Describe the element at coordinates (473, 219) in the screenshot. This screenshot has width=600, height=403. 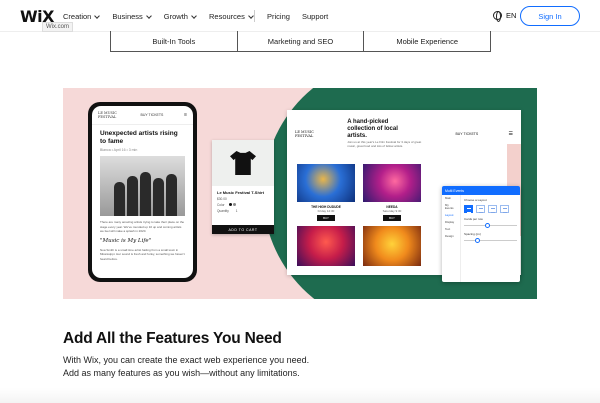
I see `cards-per-row-label: Cards per row` at that location.